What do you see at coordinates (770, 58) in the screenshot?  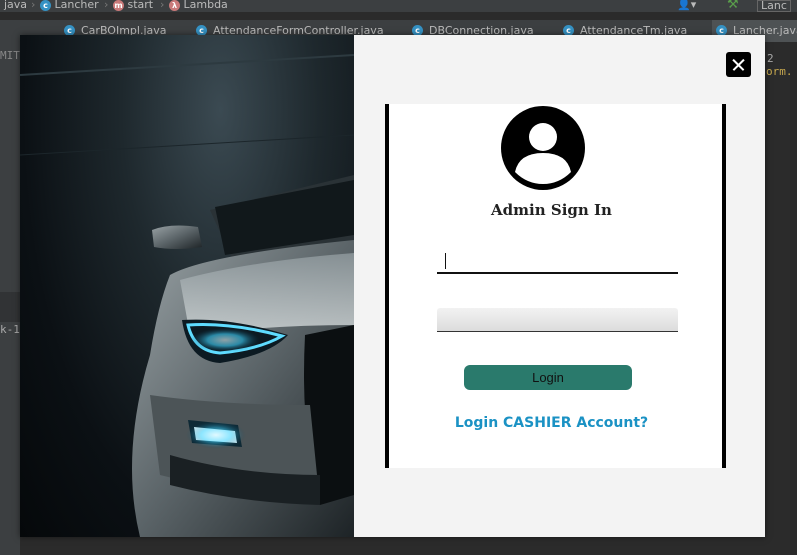 I see `ide-fragment: 2` at bounding box center [770, 58].